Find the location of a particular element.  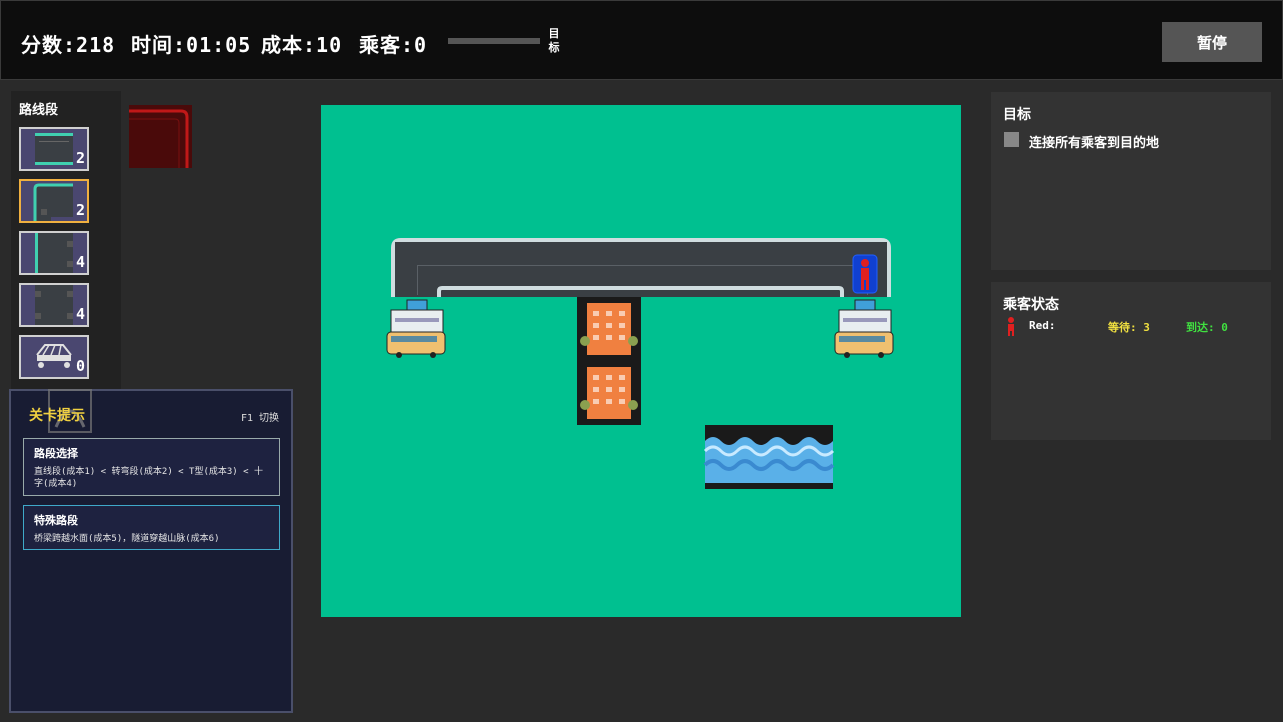

passenger-label: 乘客: is located at coordinates (387, 45).